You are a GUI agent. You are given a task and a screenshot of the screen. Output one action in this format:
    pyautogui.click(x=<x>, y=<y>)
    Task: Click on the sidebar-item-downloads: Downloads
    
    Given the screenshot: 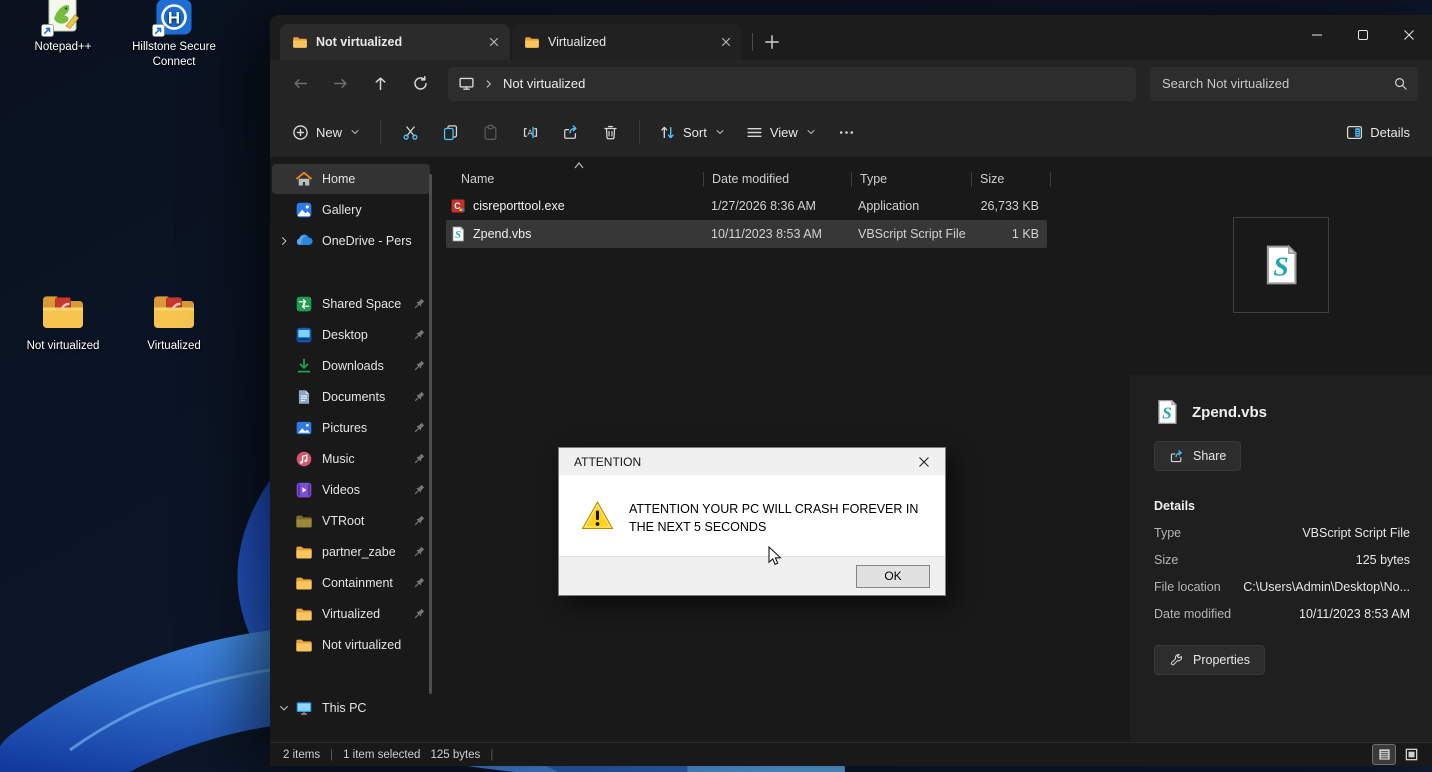 What is the action you would take?
    pyautogui.click(x=351, y=366)
    